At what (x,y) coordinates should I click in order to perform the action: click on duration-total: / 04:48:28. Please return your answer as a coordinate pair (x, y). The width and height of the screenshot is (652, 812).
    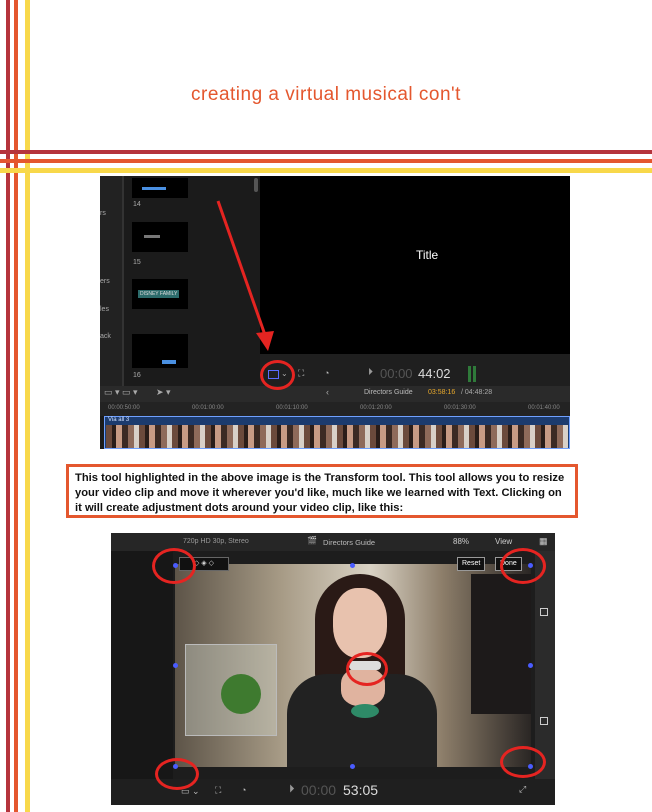
    Looking at the image, I should click on (477, 392).